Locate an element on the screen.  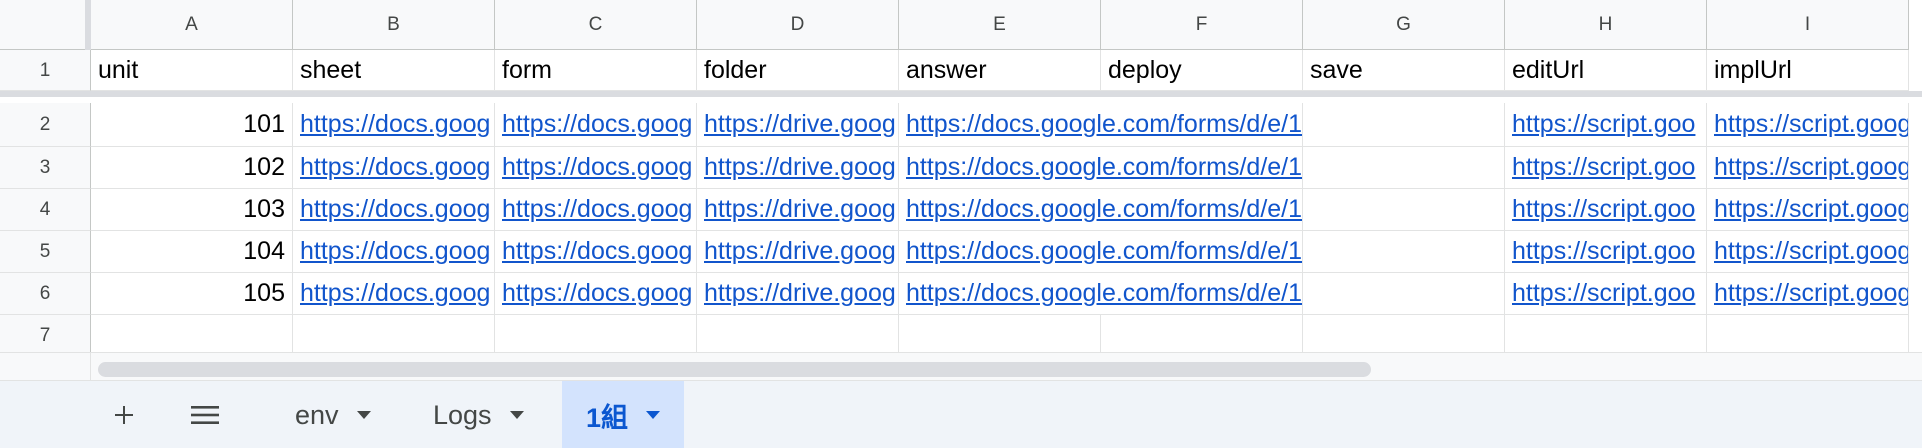
add-sheet-button is located at coordinates (124, 414).